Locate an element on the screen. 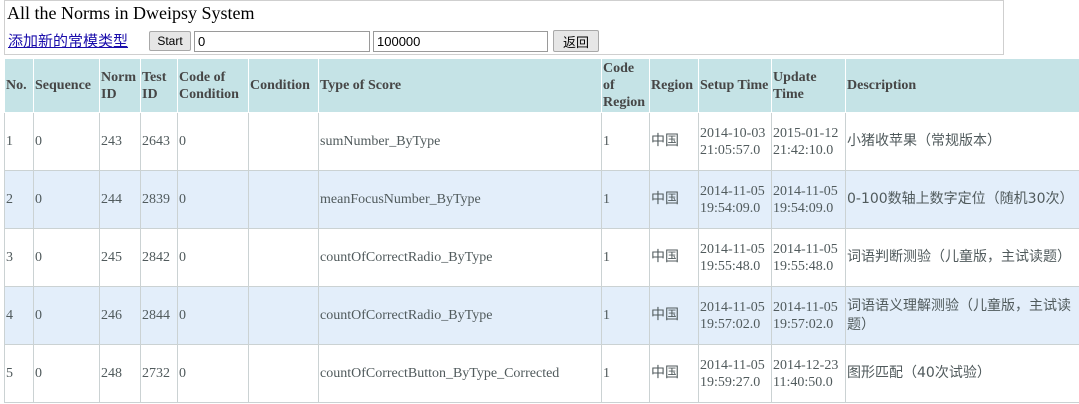  cell-description: 图形匹配（40次试验） is located at coordinates (962, 373).